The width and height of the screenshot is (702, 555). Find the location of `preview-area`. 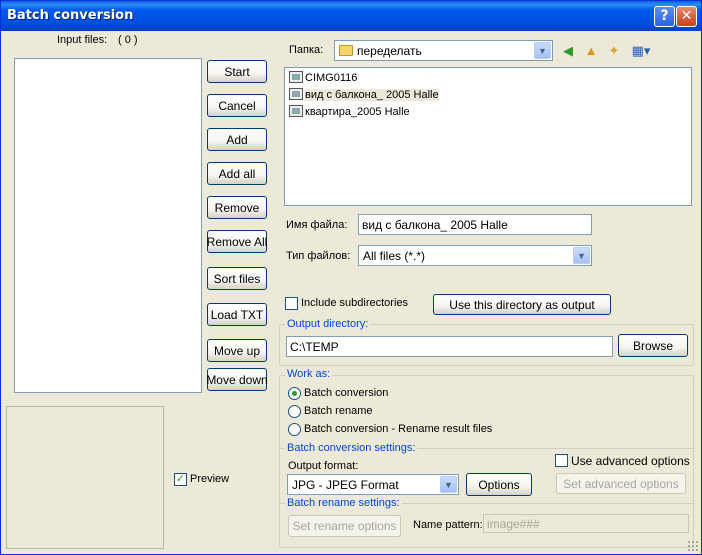

preview-area is located at coordinates (85, 477).